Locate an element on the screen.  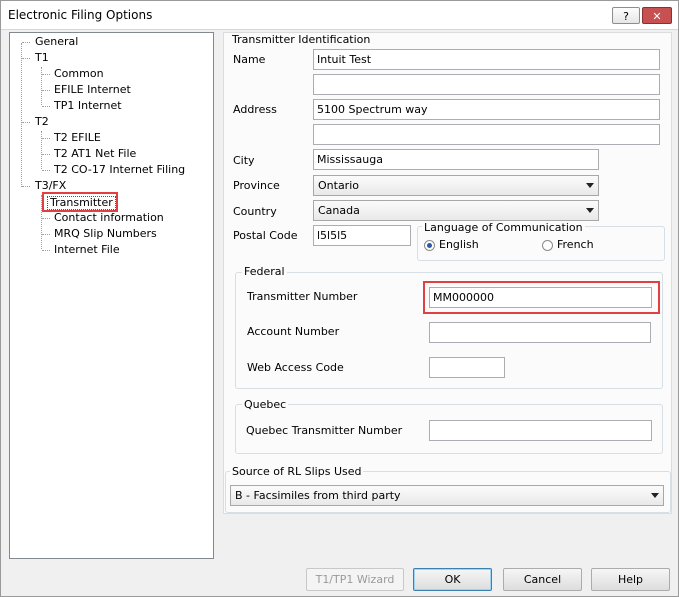
tree-item-t2-efile: T2 EFILE is located at coordinates (77, 137).